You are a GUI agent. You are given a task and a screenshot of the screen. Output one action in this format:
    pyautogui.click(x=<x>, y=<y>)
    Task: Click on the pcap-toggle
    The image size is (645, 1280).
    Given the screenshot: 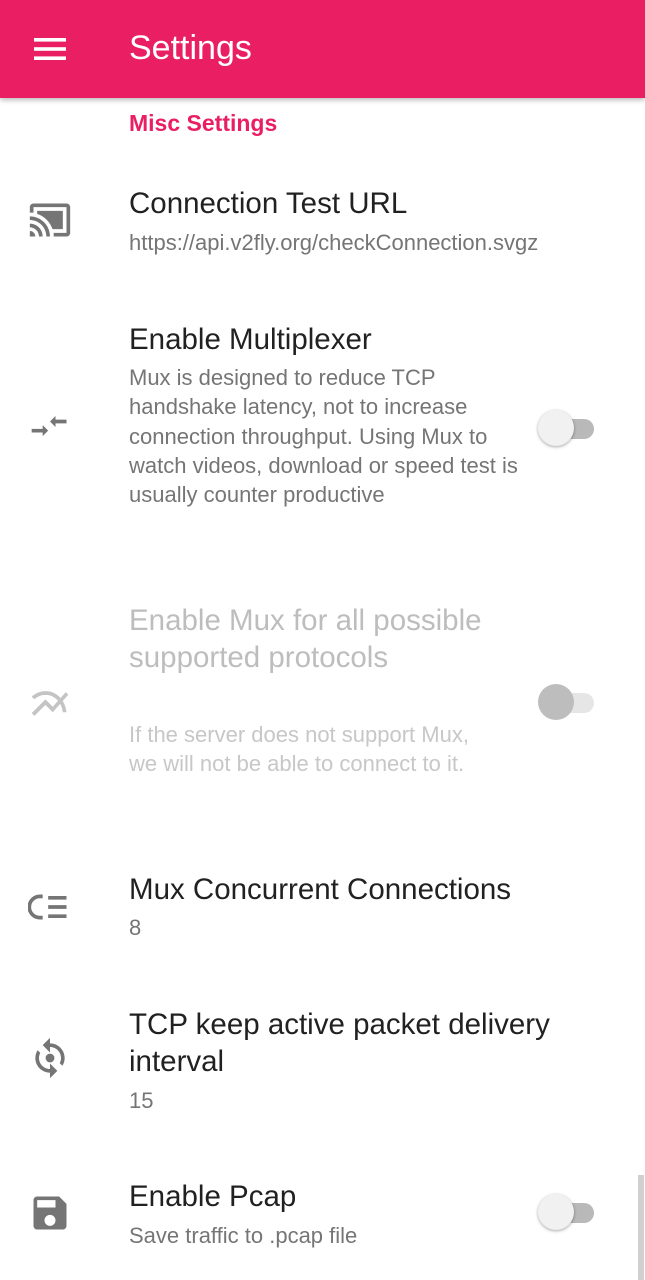 What is the action you would take?
    pyautogui.click(x=568, y=1213)
    